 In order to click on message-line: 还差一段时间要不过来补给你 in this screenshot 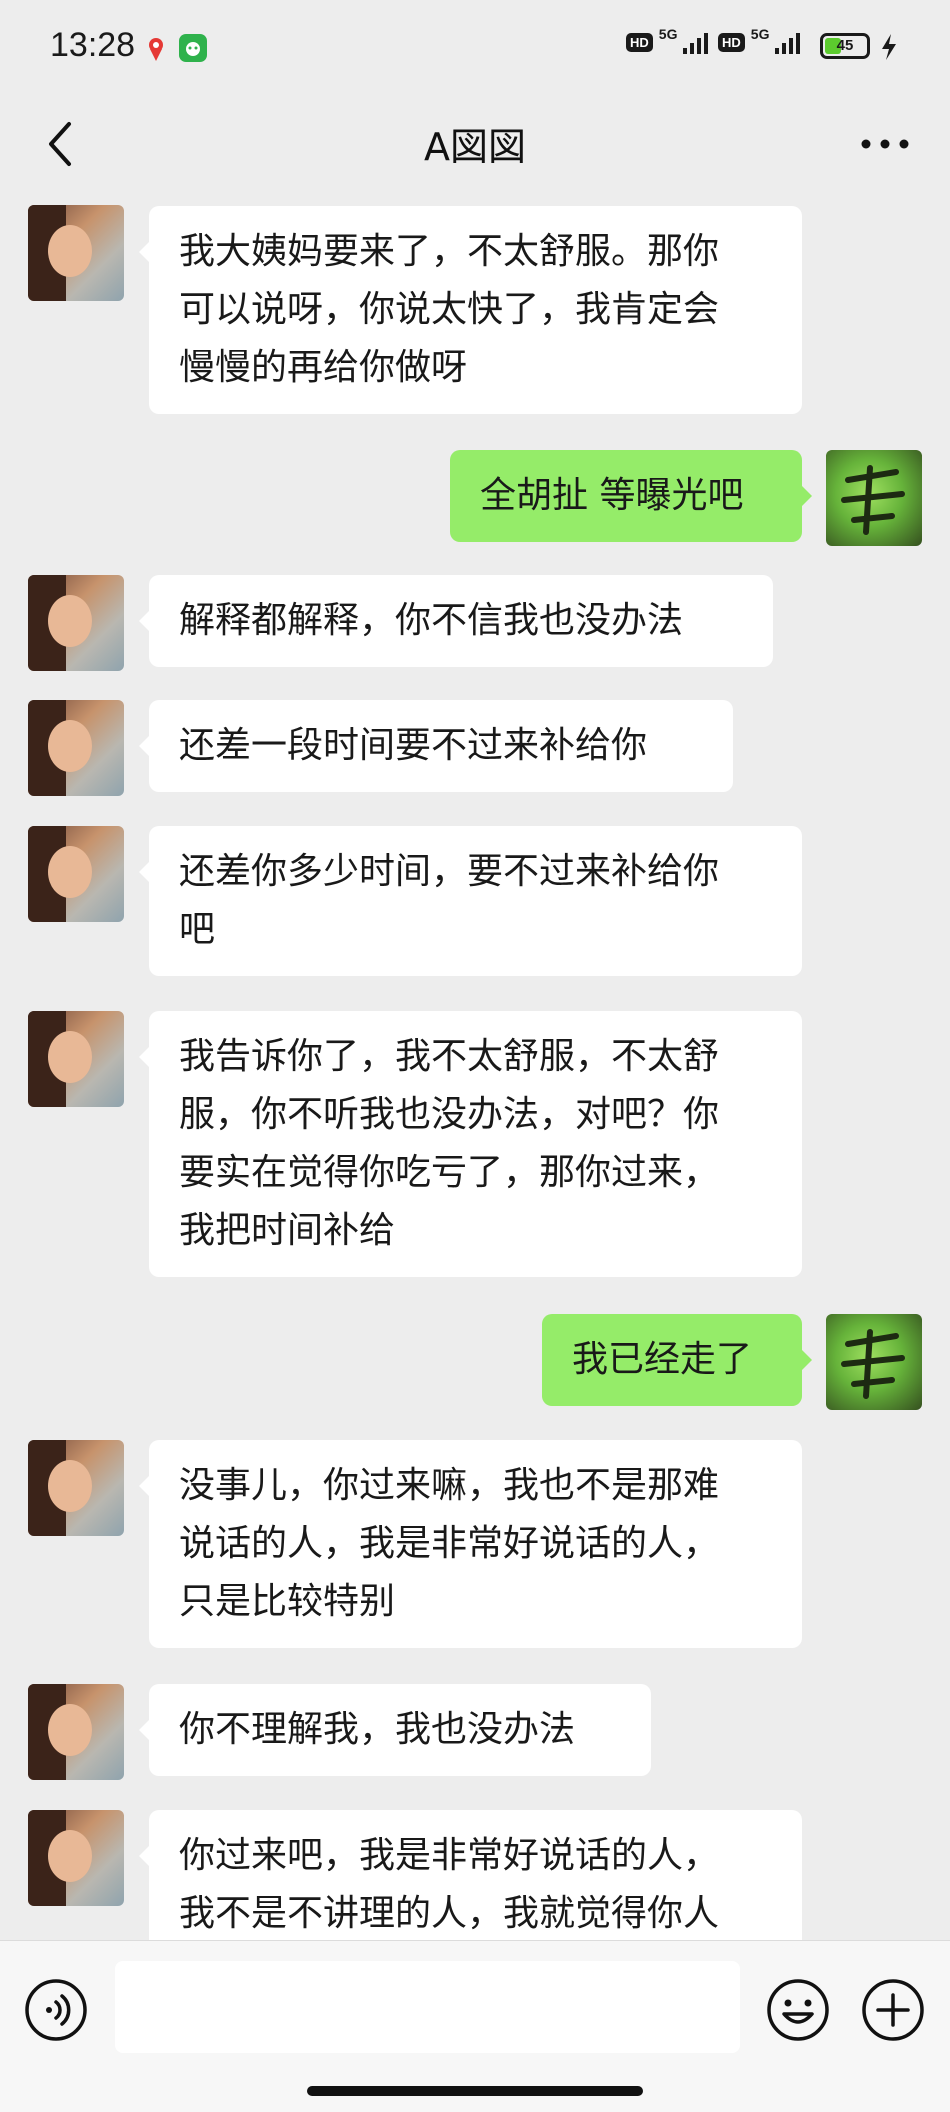, I will do `click(413, 745)`.